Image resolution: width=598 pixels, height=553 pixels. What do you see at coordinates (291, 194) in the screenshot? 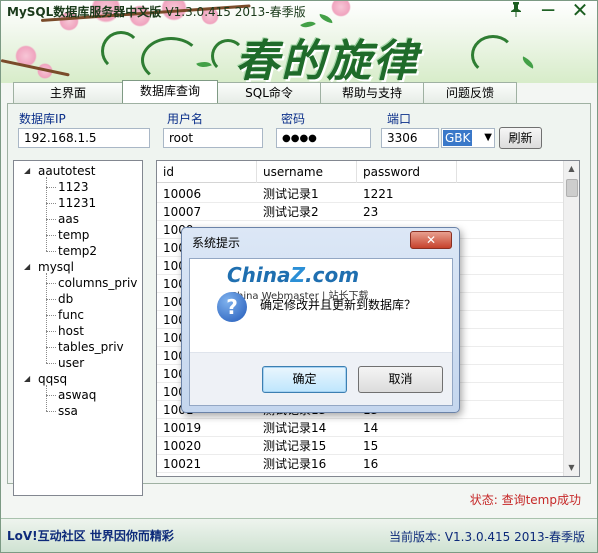
I see `table-cell: 测试记录1` at bounding box center [291, 194].